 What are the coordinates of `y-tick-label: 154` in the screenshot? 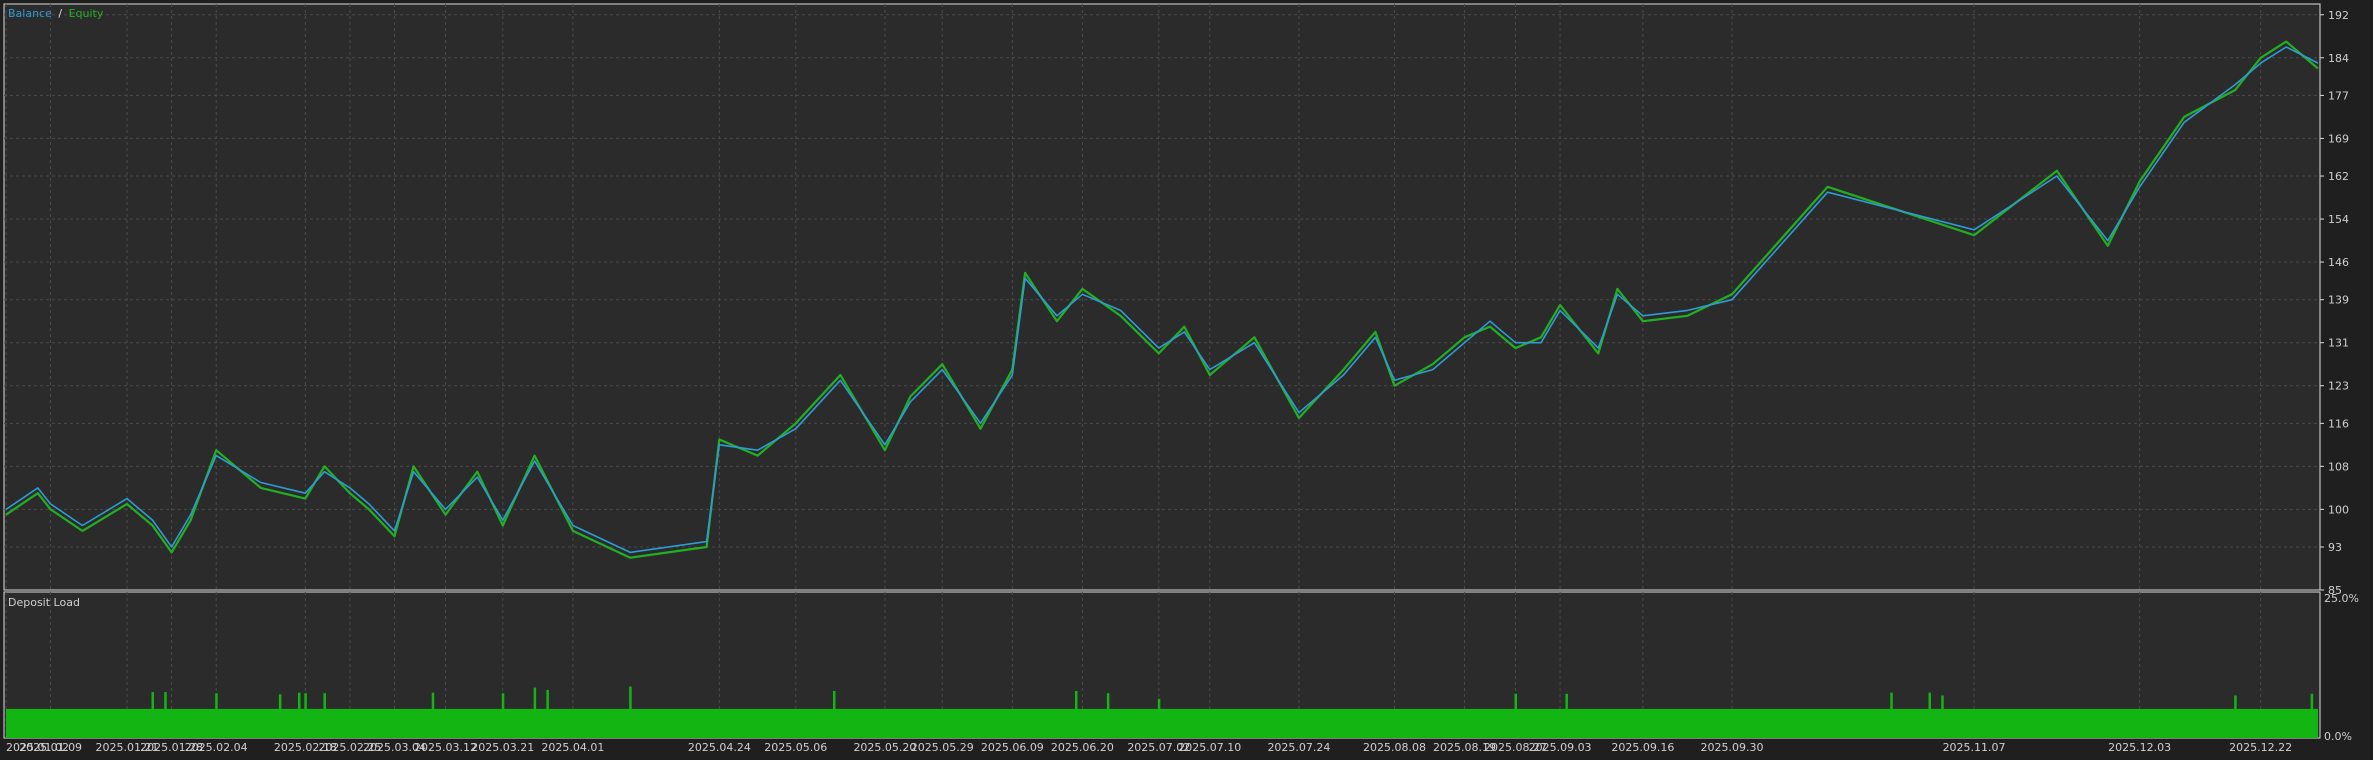 It's located at (2338, 219).